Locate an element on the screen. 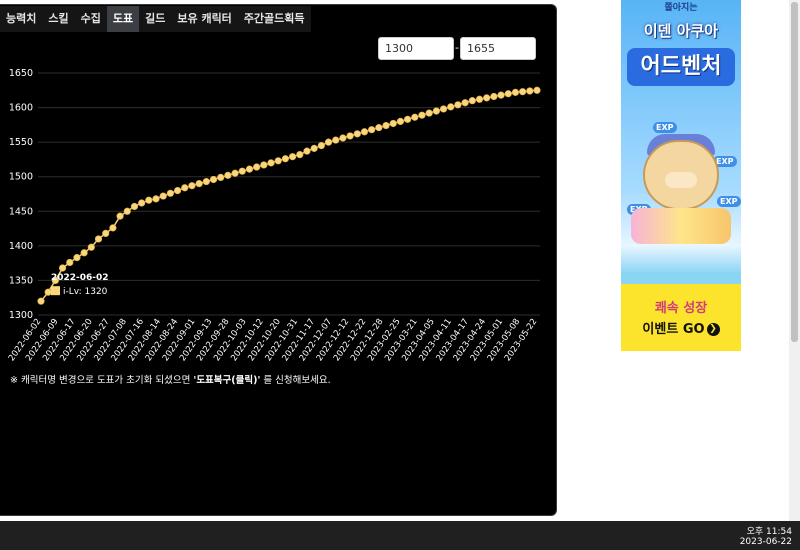  character-face-illustration is located at coordinates (681, 180).